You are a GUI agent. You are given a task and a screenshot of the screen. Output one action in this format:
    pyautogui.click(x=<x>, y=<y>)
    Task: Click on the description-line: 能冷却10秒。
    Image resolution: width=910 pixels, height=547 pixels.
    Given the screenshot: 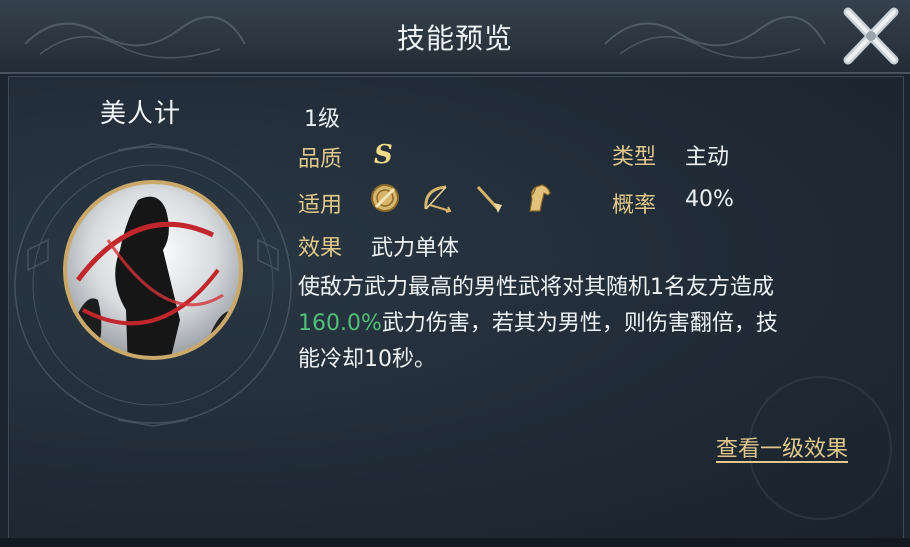 What is the action you would take?
    pyautogui.click(x=367, y=359)
    